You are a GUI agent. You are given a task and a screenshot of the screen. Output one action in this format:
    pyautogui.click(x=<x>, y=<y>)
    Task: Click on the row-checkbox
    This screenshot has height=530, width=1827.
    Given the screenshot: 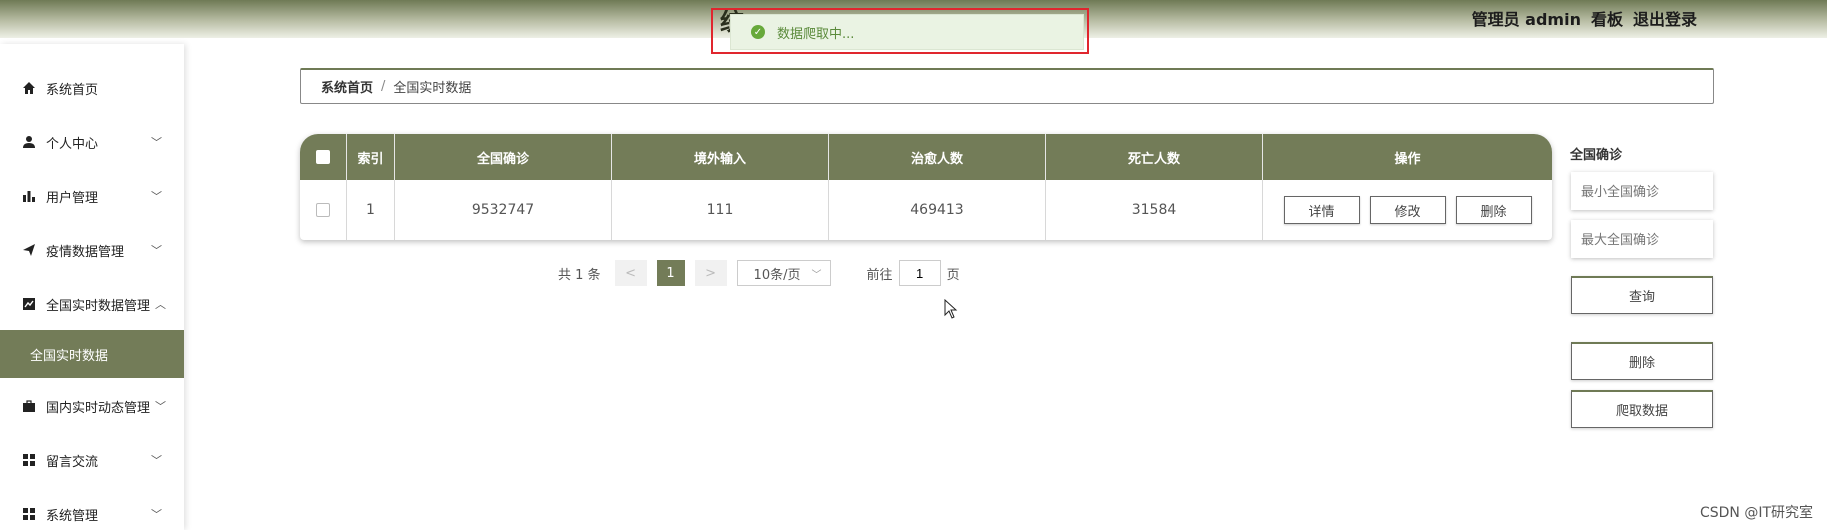 What is the action you would take?
    pyautogui.click(x=323, y=210)
    